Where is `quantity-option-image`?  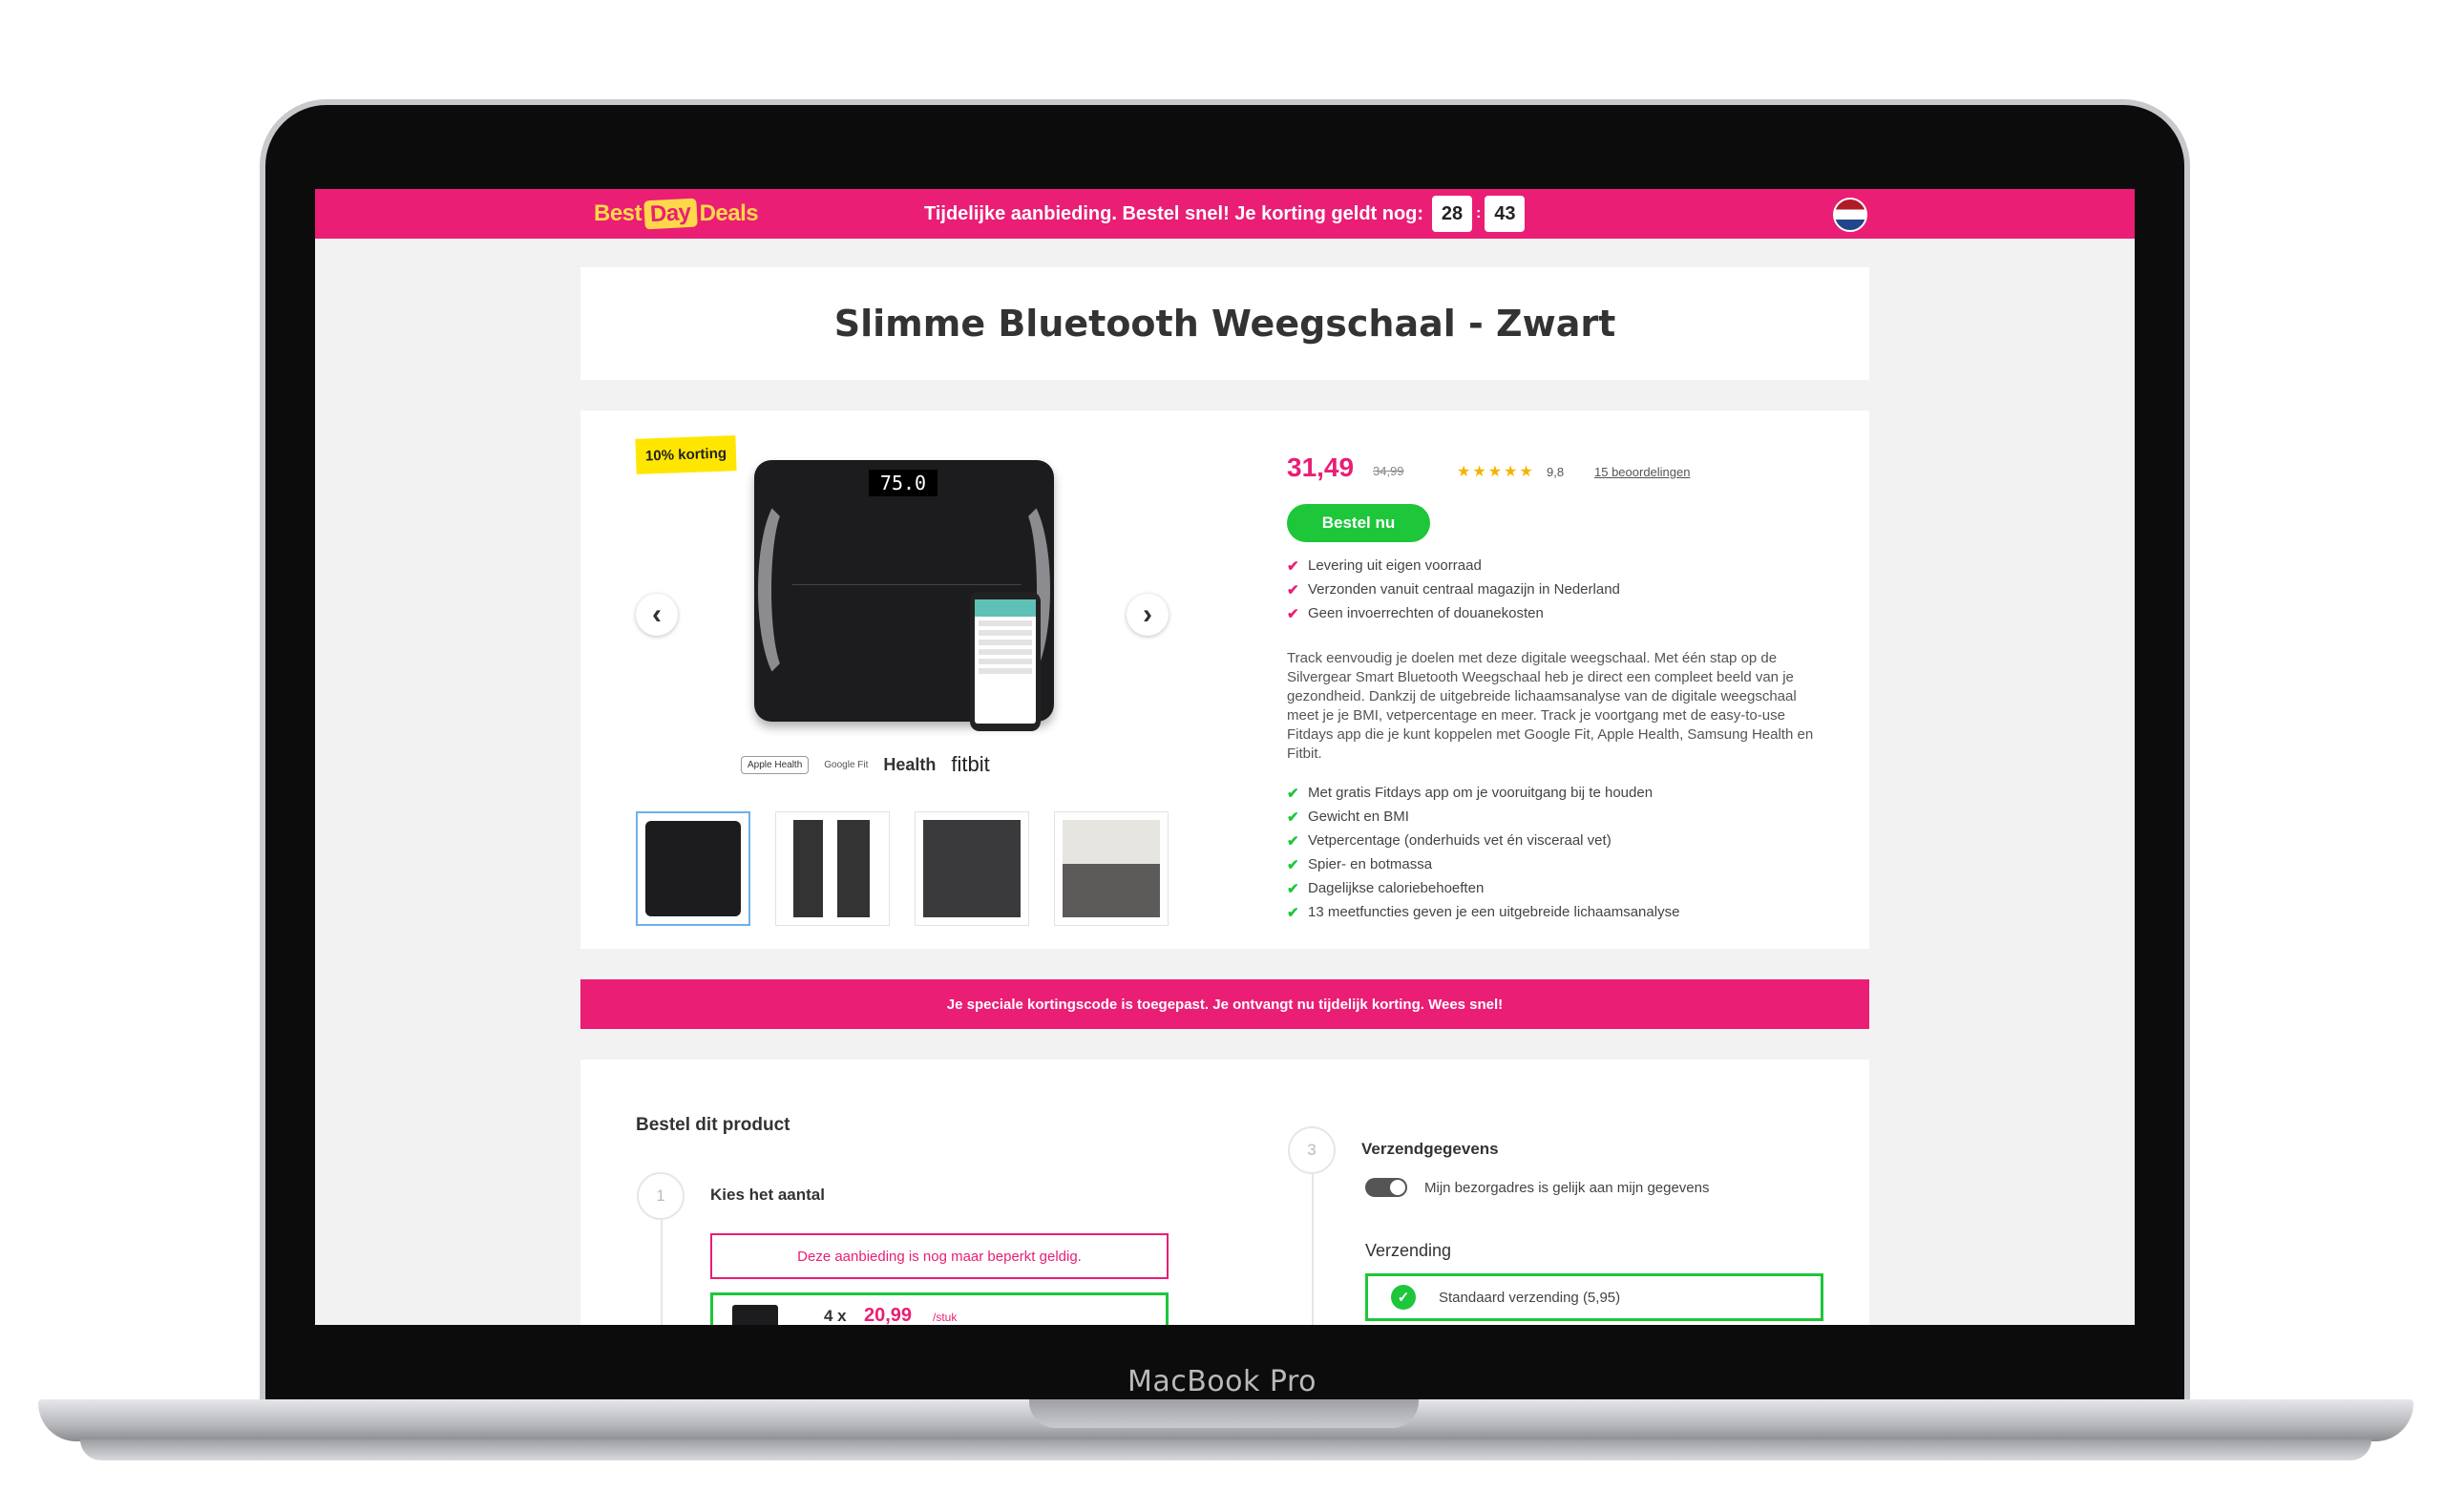 quantity-option-image is located at coordinates (755, 1315).